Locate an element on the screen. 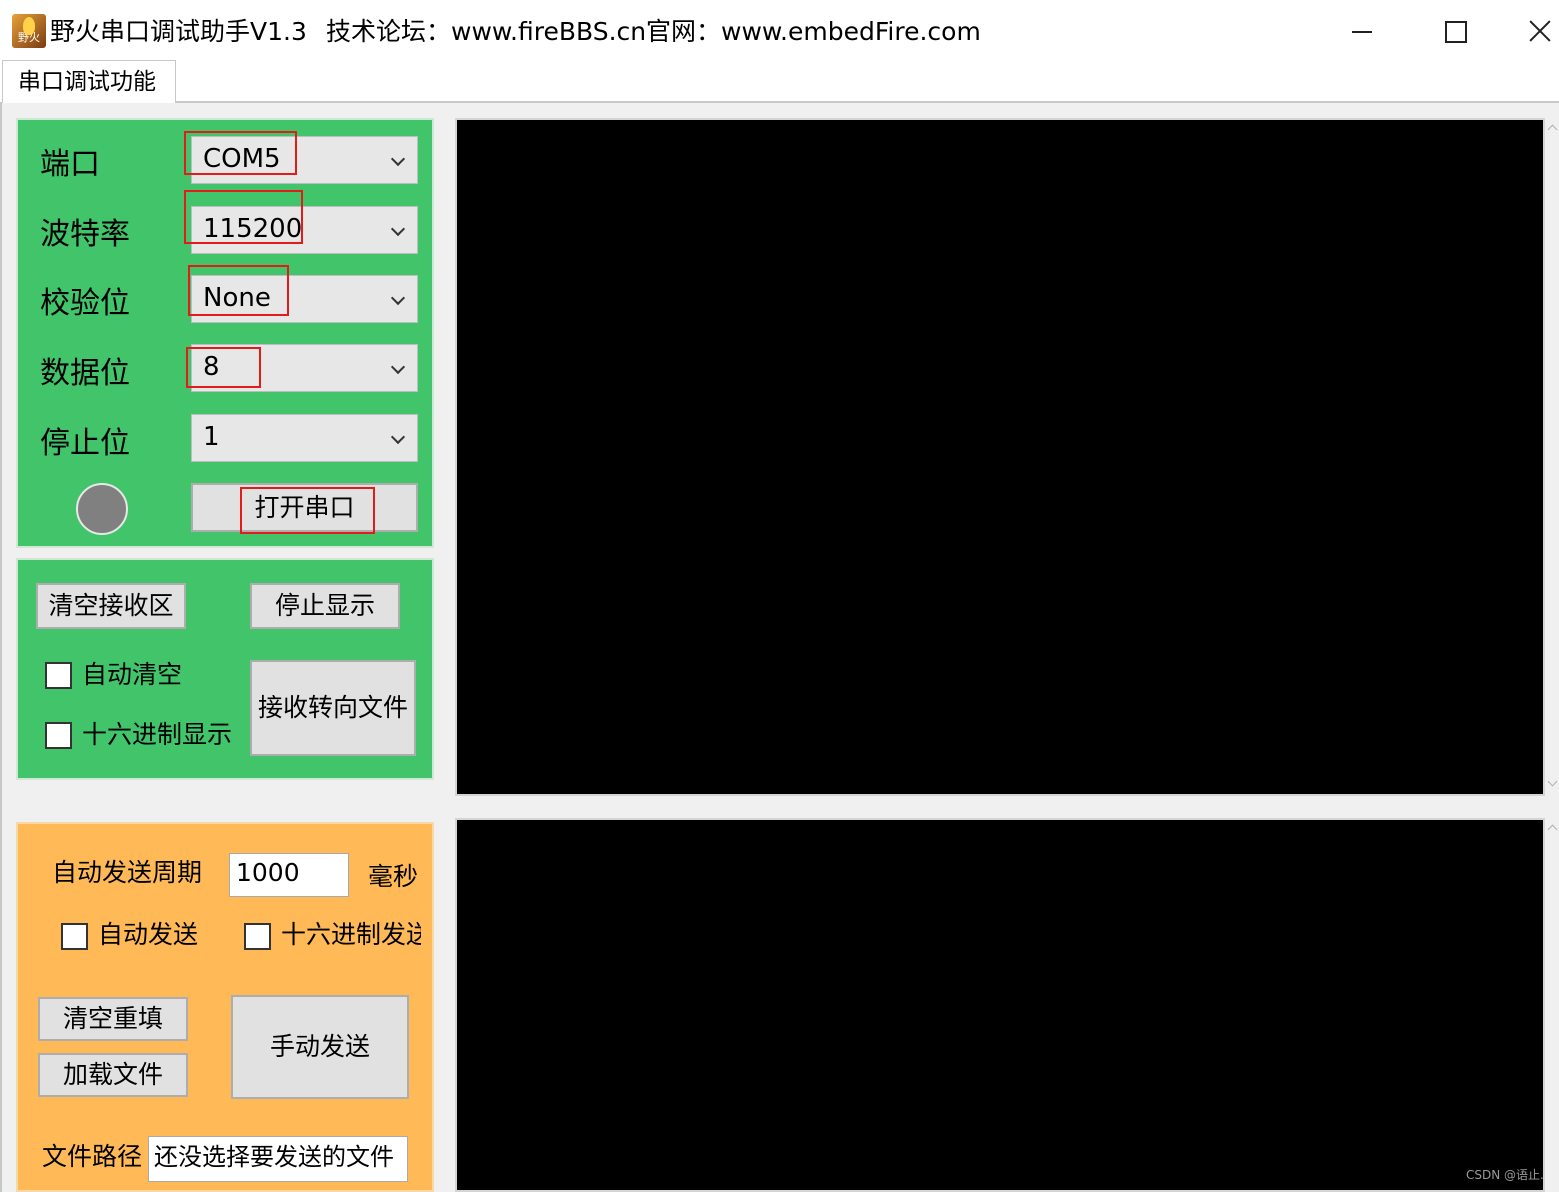 This screenshot has height=1192, width=1559. open-port-button: 打开串口 is located at coordinates (304, 507).